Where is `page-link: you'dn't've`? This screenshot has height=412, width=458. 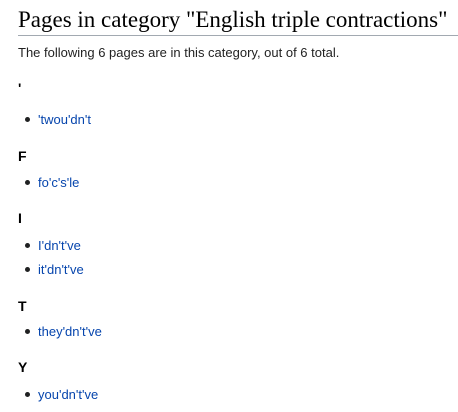
page-link: you'dn't've is located at coordinates (68, 394).